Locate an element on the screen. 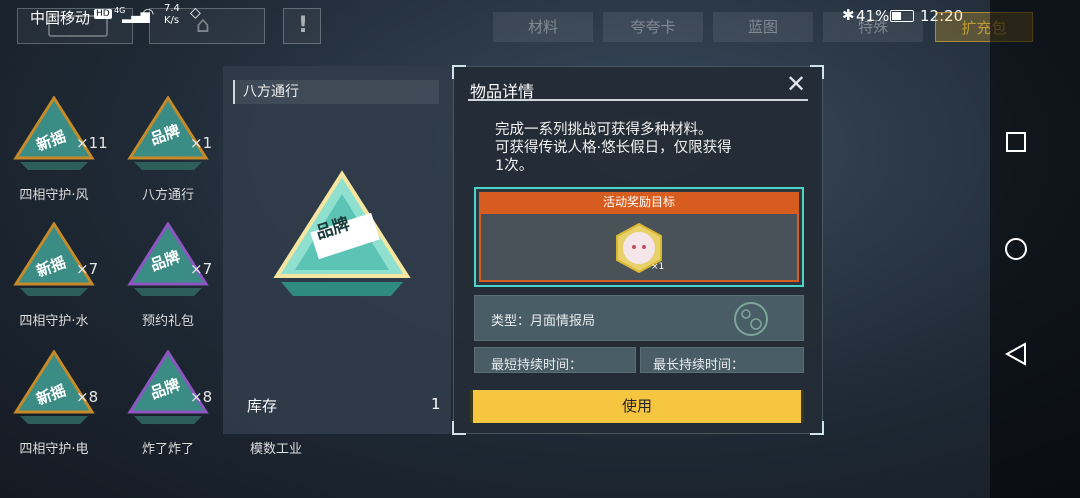 The width and height of the screenshot is (1080, 498). stock-value: 1 is located at coordinates (436, 404).